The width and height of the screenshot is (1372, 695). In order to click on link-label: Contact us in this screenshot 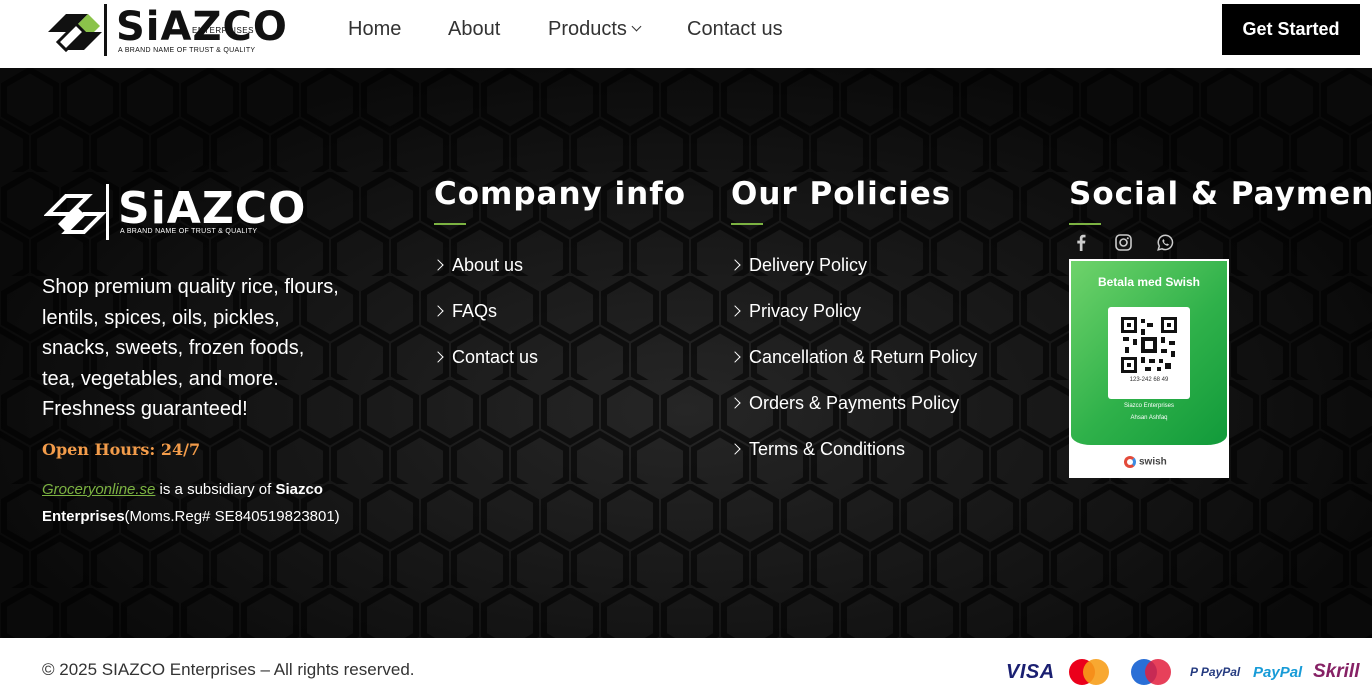, I will do `click(495, 356)`.